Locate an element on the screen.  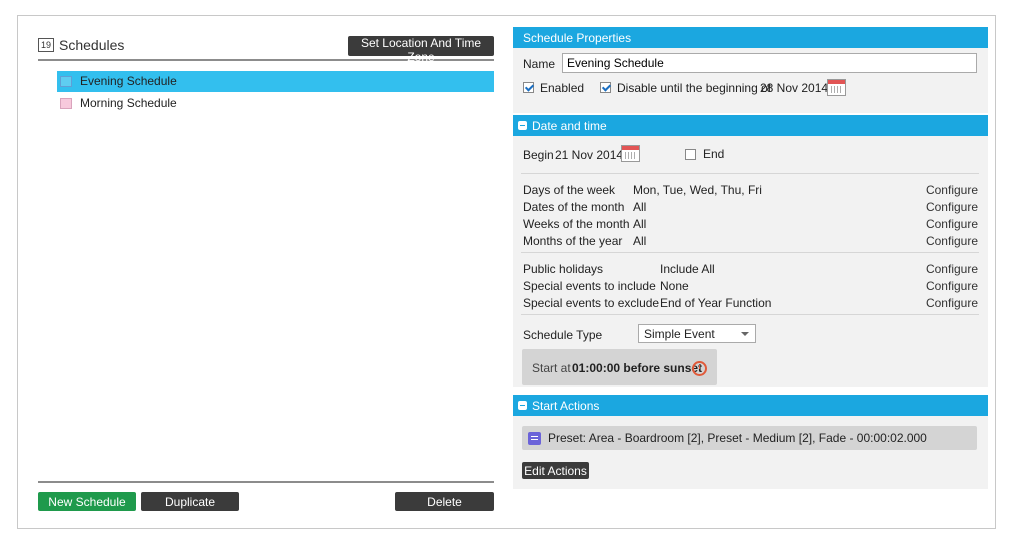
name-label: Name is located at coordinates (539, 64).